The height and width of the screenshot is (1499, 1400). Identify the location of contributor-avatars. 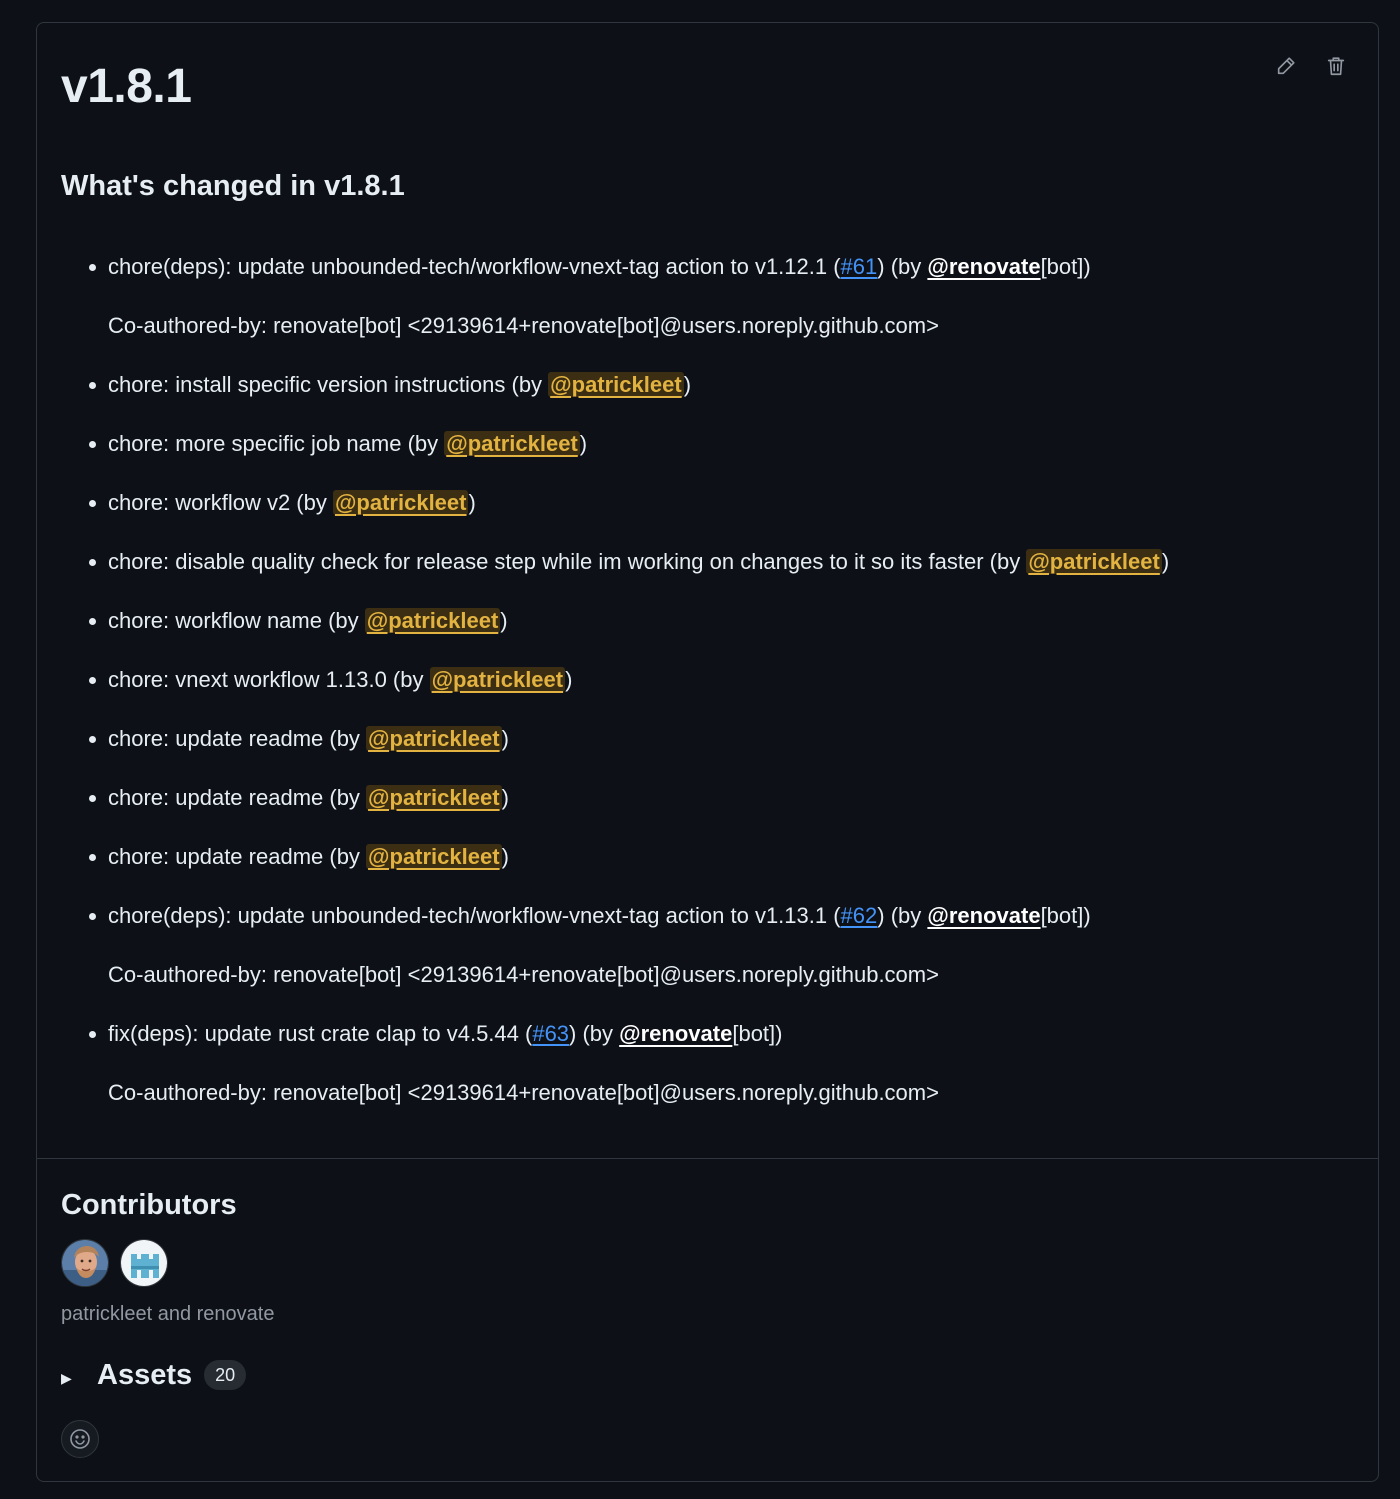
(114, 1263).